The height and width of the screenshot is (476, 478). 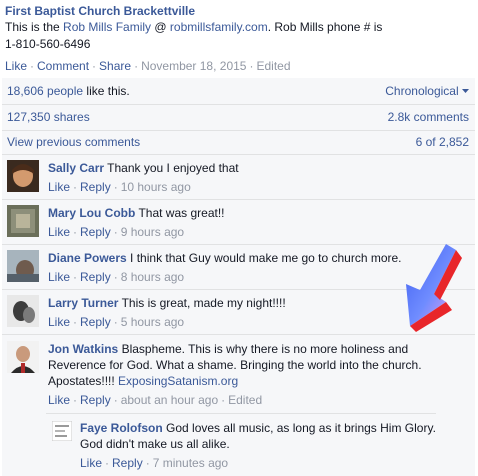 I want to click on post-share-link: Share, so click(x=115, y=66).